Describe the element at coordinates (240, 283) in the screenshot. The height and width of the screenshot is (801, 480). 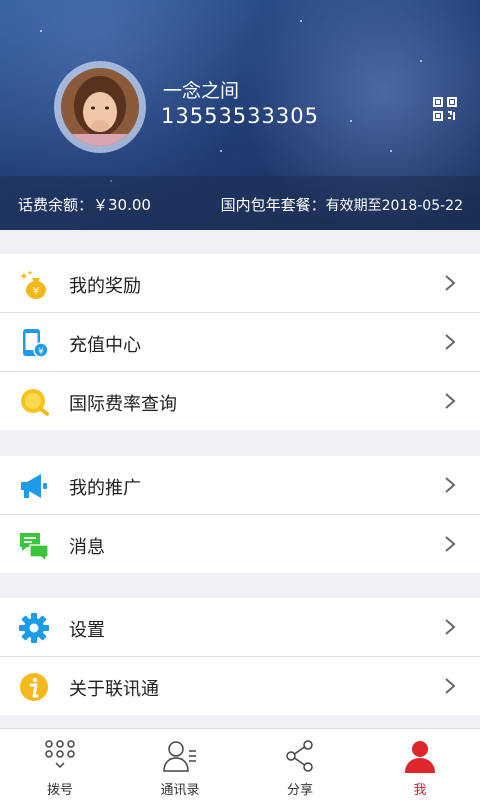
I see `menu-item-rewards: ¥ 我的奖励` at that location.